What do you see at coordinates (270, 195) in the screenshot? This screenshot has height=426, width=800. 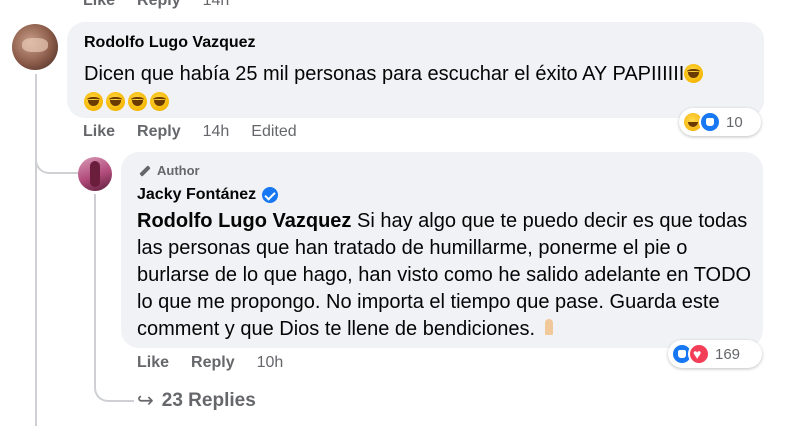 I see `verified-badge-icon` at bounding box center [270, 195].